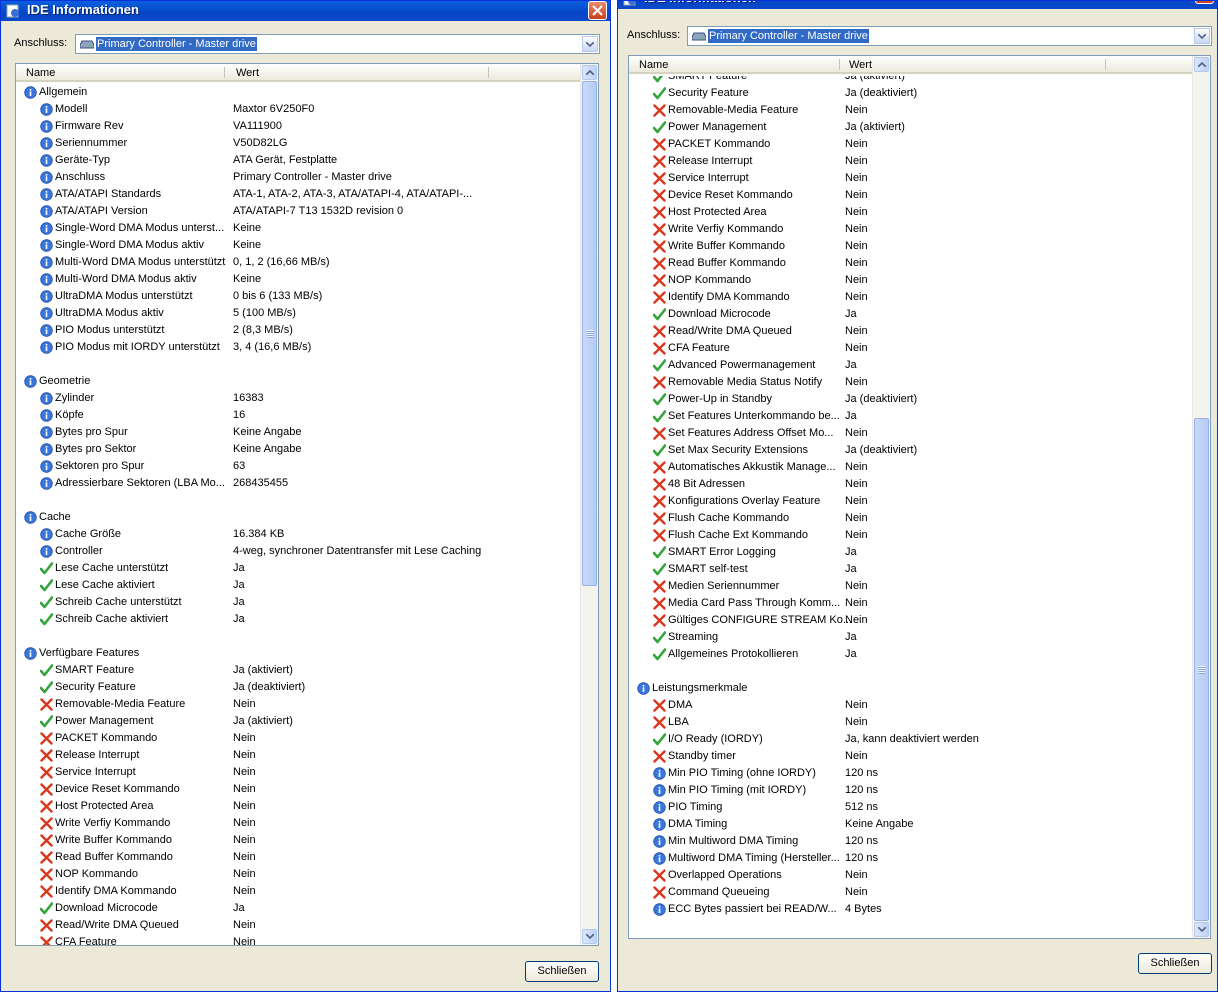 Image resolution: width=1218 pixels, height=992 pixels. Describe the element at coordinates (298, 109) in the screenshot. I see `list-row: Modell Maxtor 6V250F0` at that location.